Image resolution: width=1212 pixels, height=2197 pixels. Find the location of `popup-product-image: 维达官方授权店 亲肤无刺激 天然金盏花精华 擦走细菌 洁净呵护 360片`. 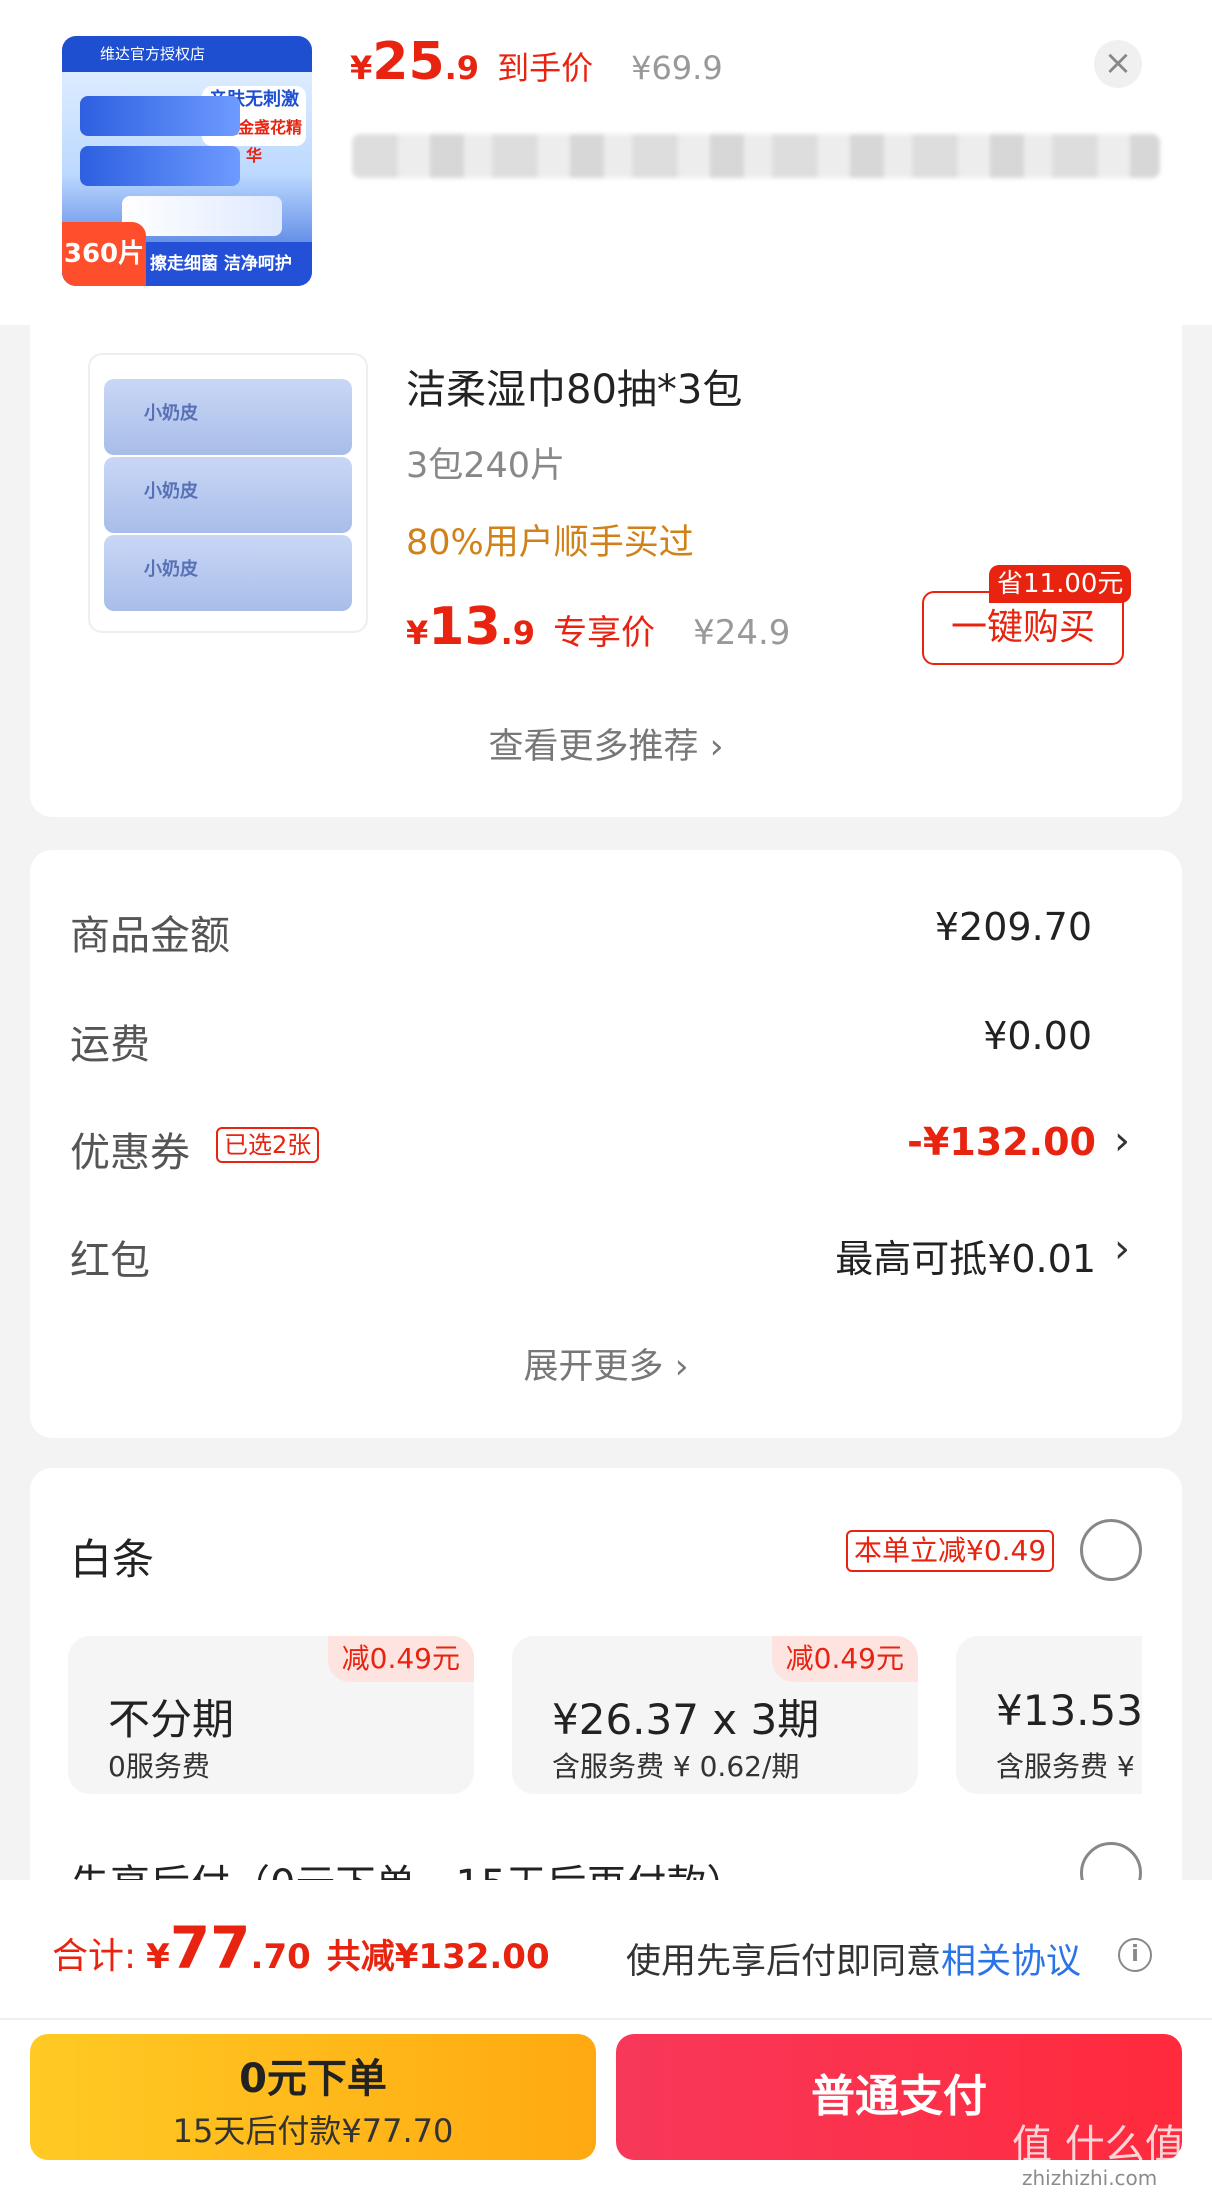

popup-product-image: 维达官方授权店 亲肤无刺激 天然金盏花精华 擦走细菌 洁净呵护 360片 is located at coordinates (187, 161).